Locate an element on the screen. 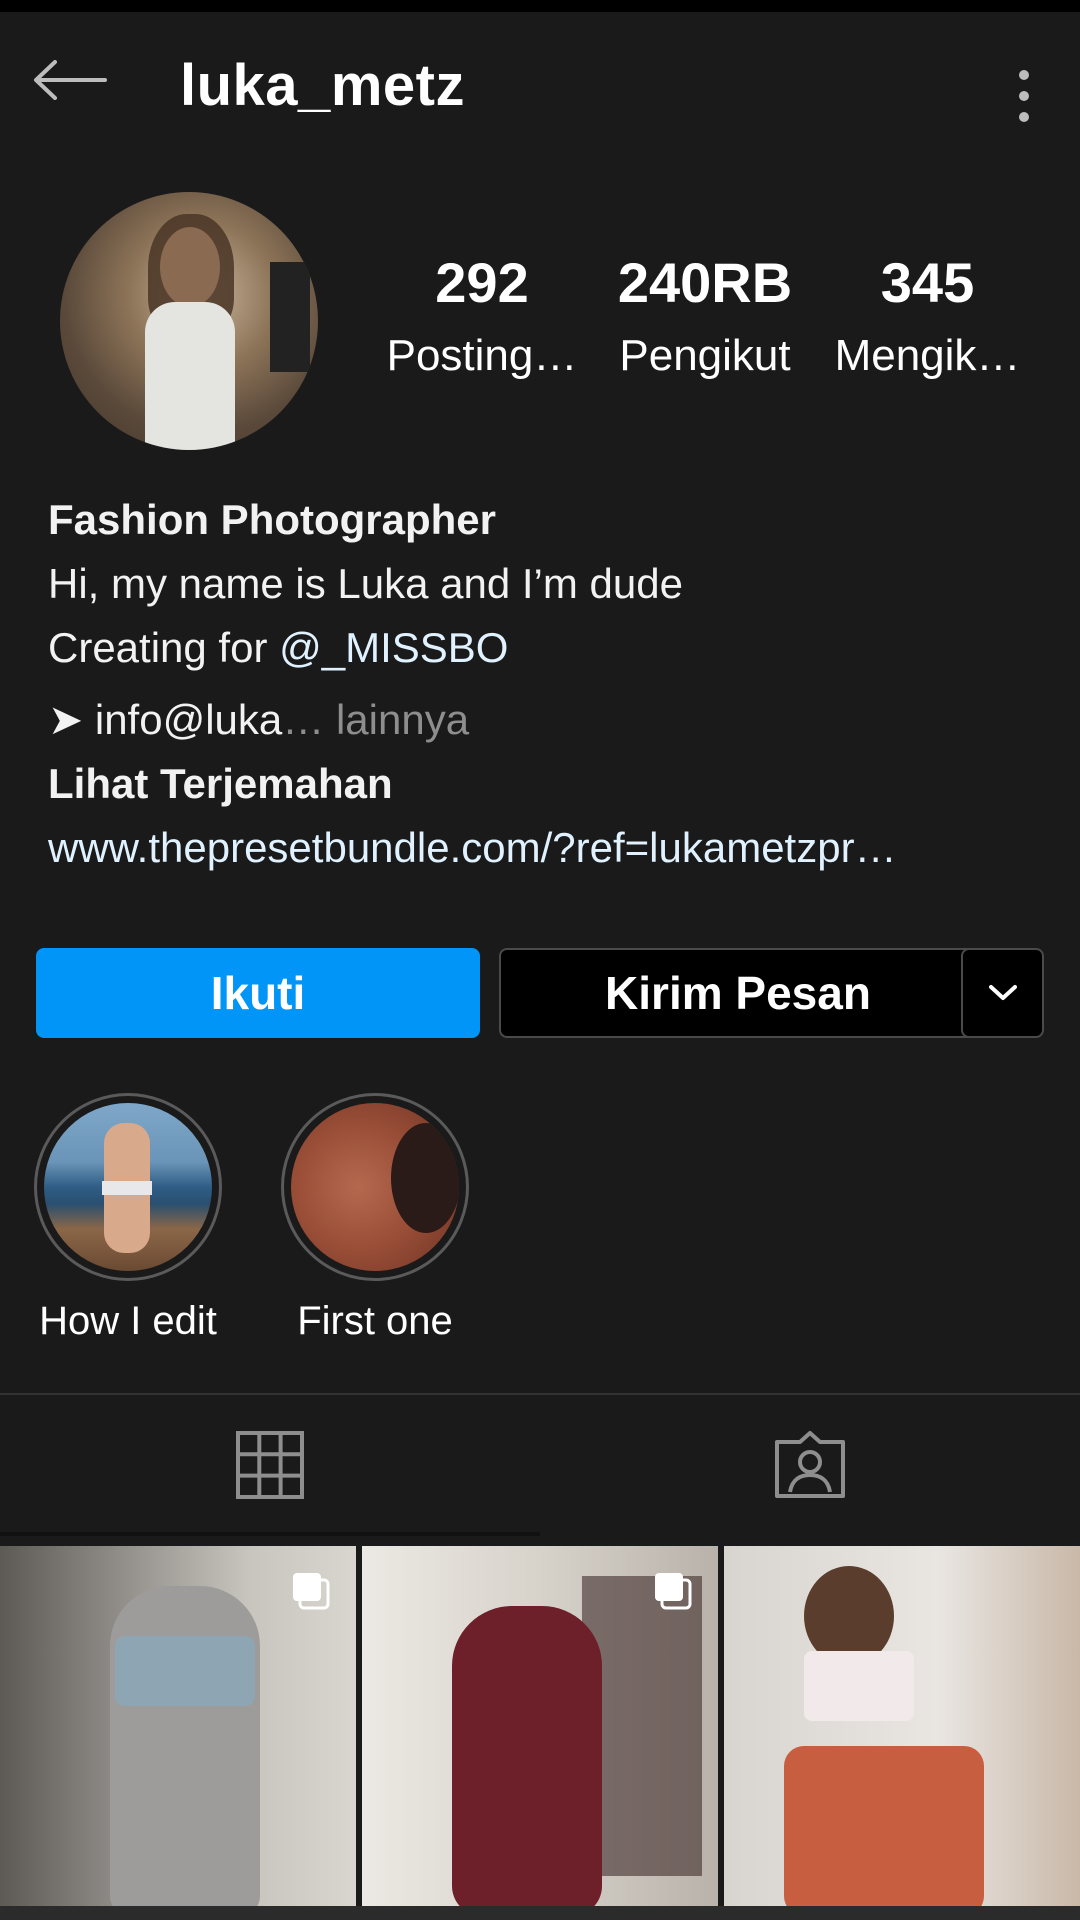 This screenshot has width=1080, height=1920. bio-mention-link: @_MISSBO is located at coordinates (393, 647).